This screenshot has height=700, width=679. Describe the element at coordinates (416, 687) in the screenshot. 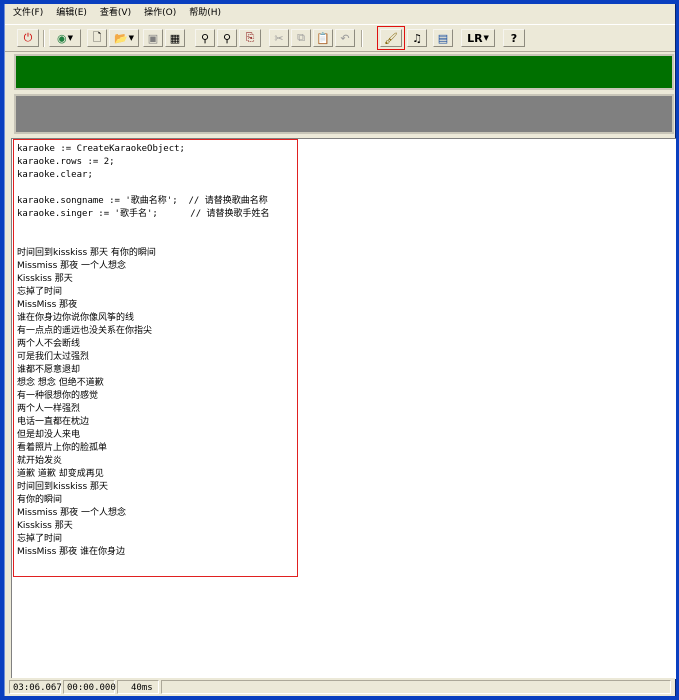

I see `status-message` at that location.